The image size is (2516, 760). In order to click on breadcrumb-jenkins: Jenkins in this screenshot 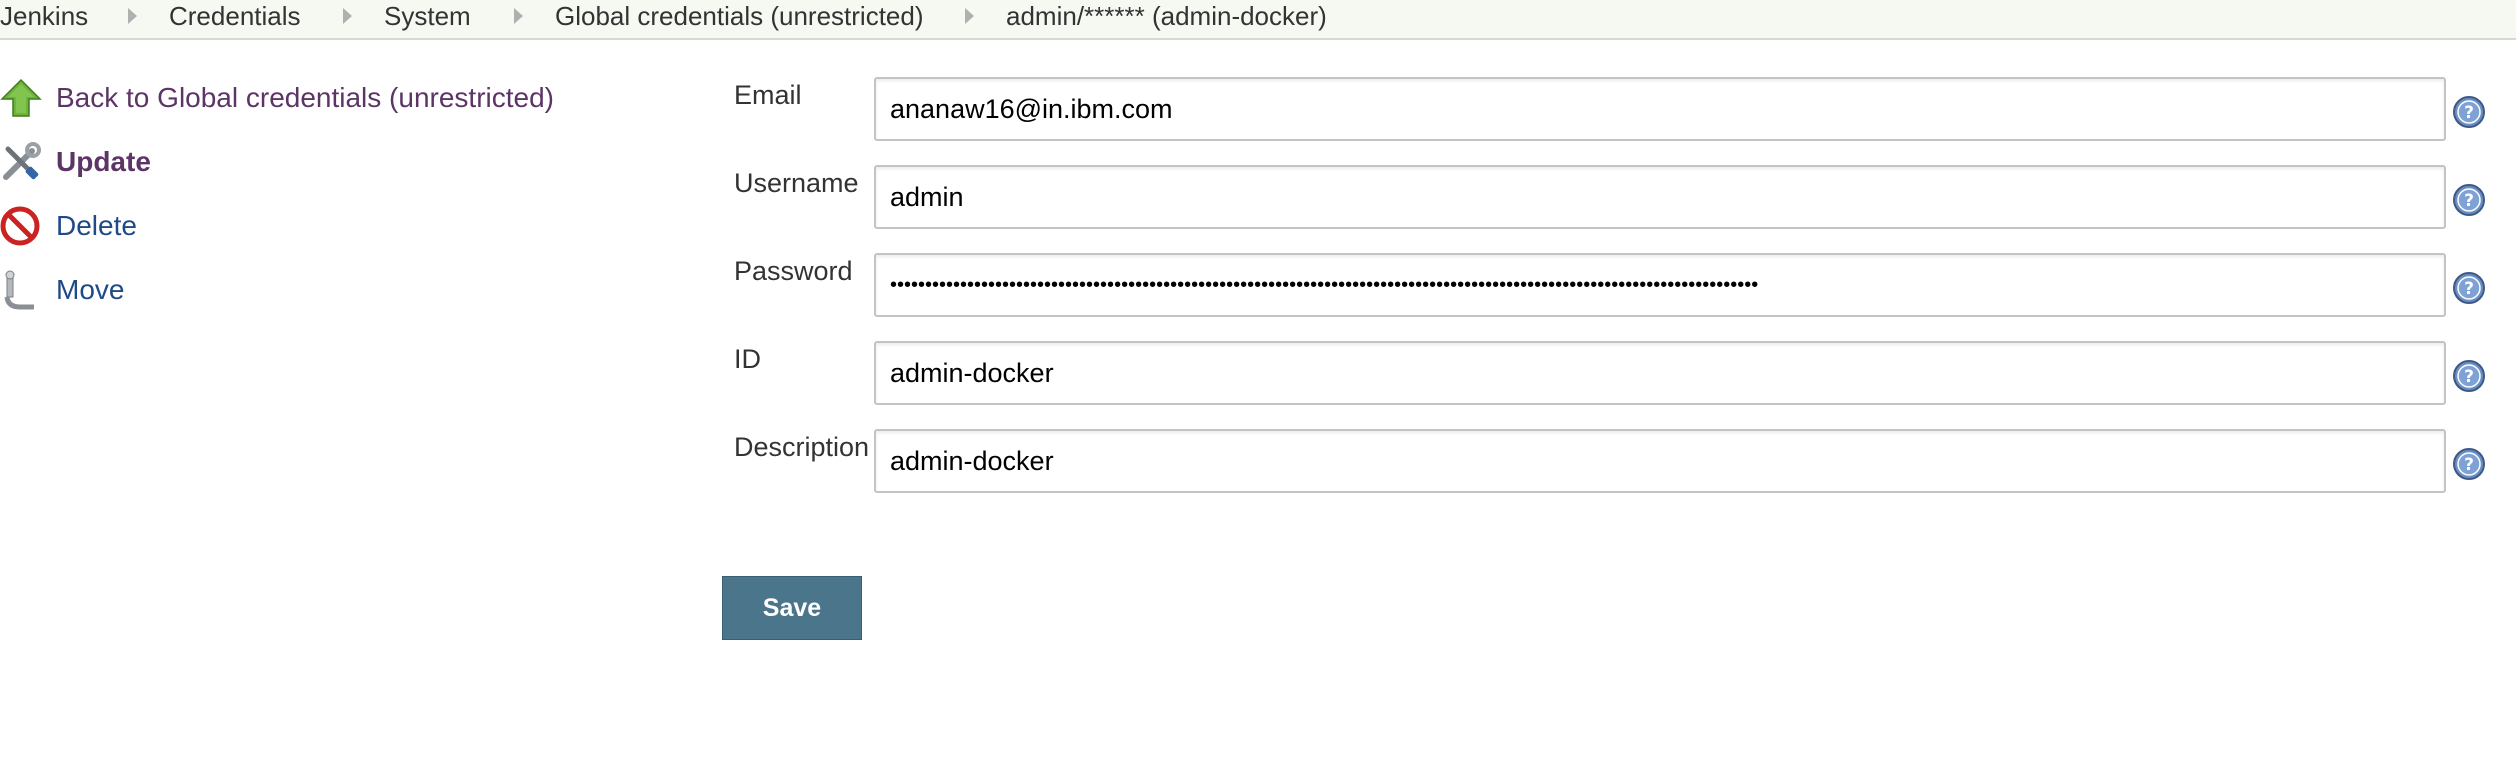, I will do `click(44, 19)`.